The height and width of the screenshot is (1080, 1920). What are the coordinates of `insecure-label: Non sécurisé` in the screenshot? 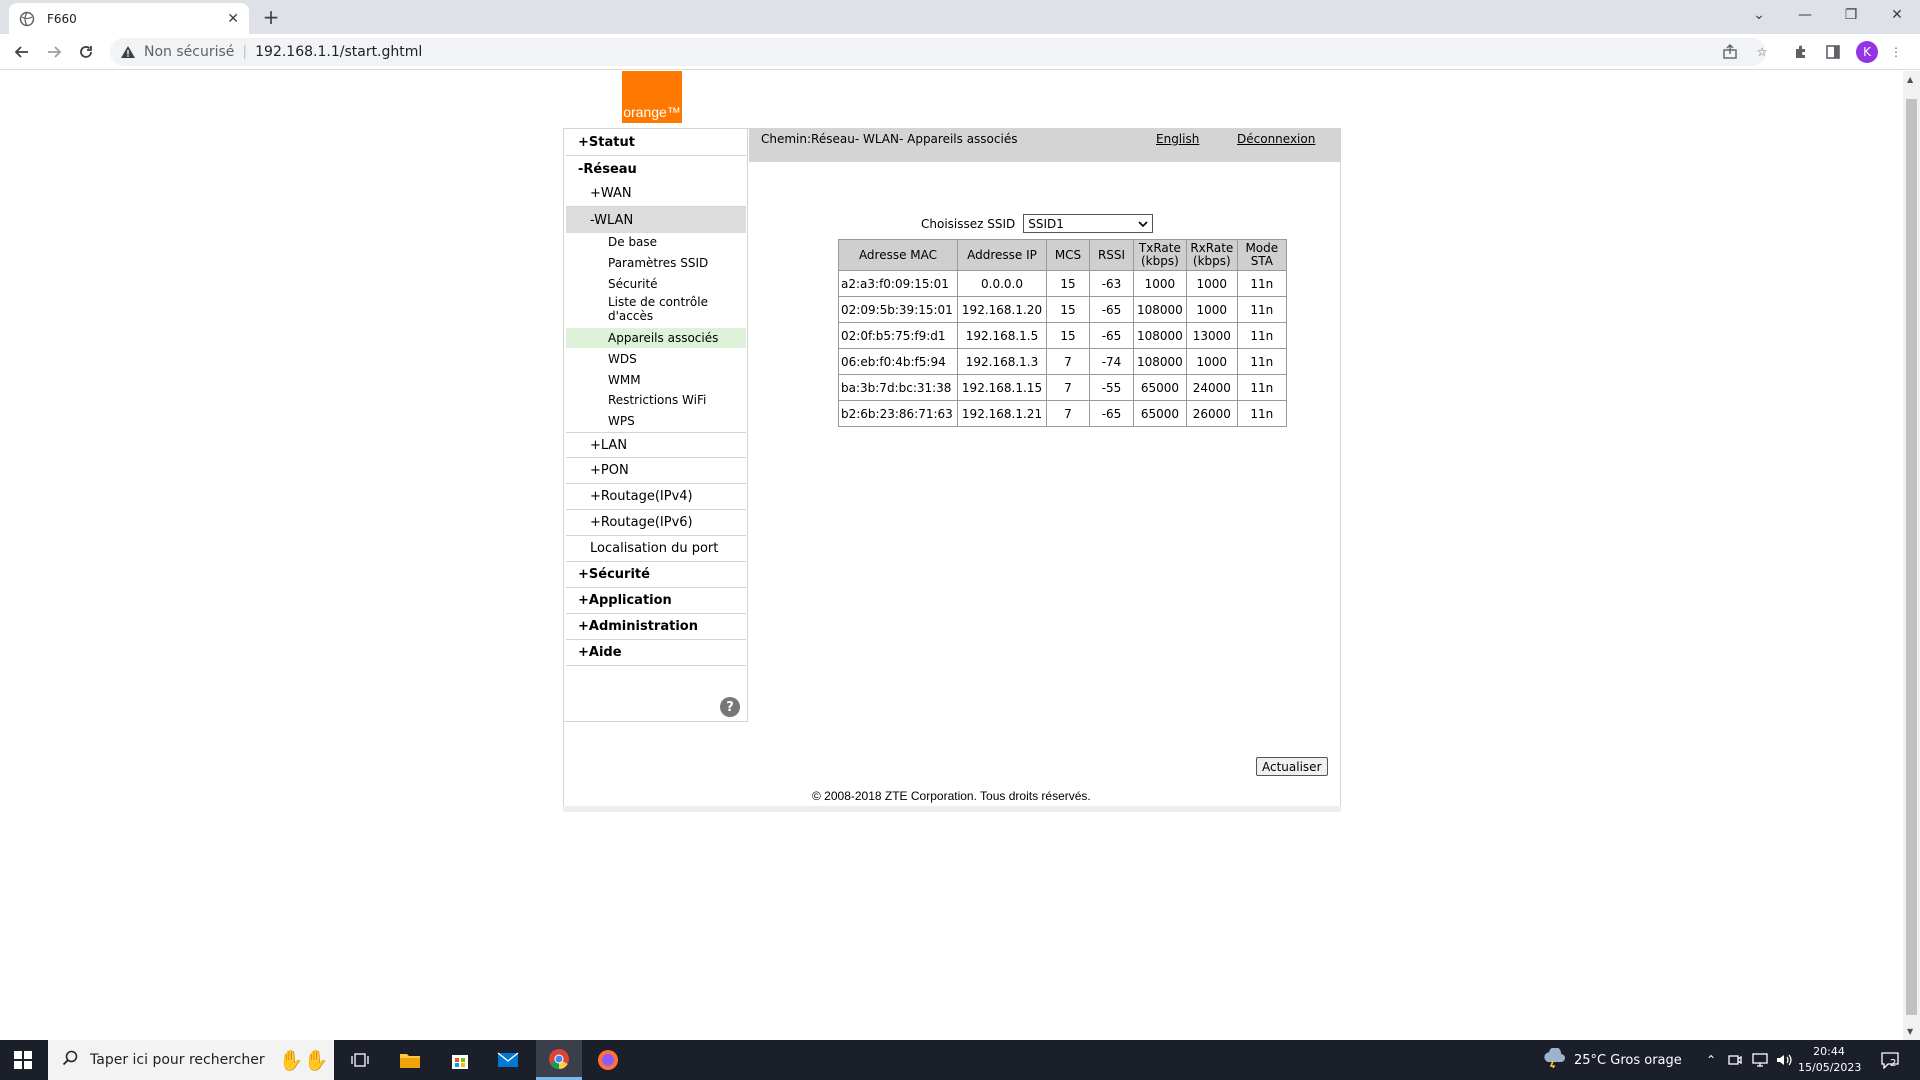 It's located at (189, 52).